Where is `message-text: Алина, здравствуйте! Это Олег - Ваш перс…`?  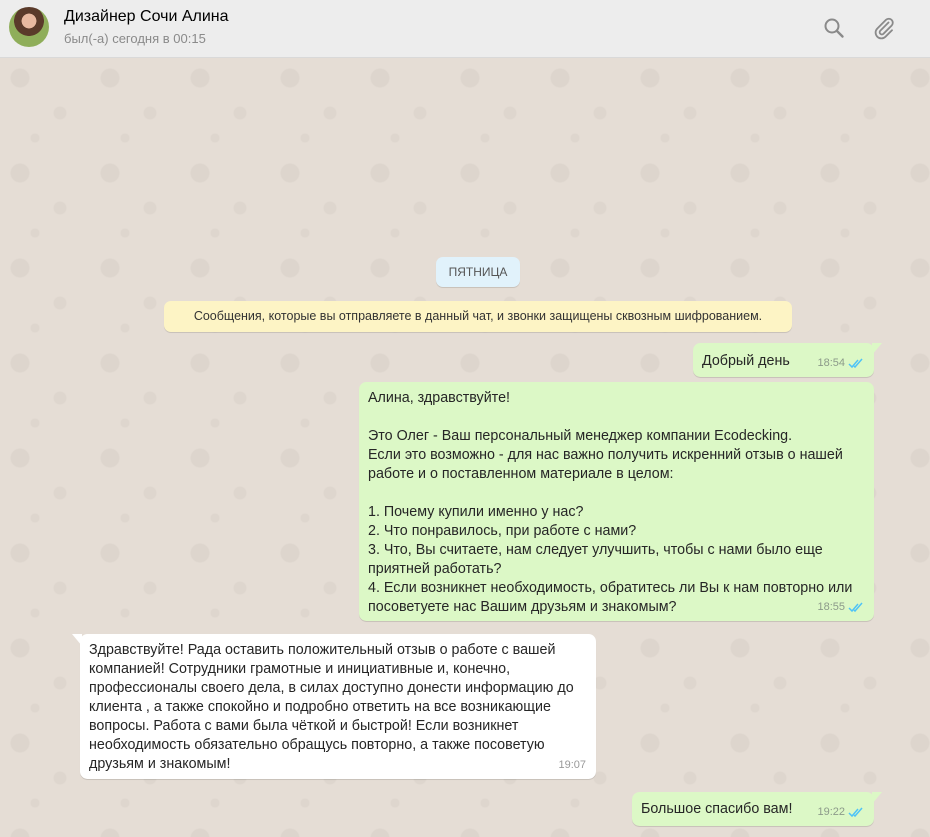 message-text: Алина, здравствуйте! Это Олег - Ваш перс… is located at coordinates (610, 502).